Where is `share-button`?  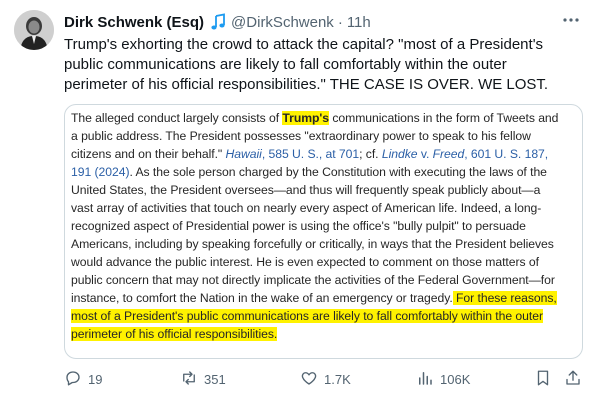
share-button is located at coordinates (576, 379).